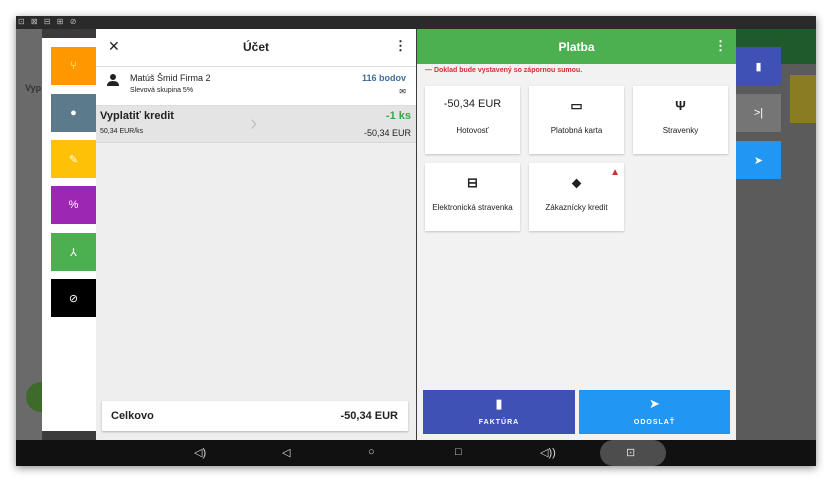 This screenshot has width=832, height=482. I want to click on electronic-voucher-icon: ⊟, so click(472, 182).